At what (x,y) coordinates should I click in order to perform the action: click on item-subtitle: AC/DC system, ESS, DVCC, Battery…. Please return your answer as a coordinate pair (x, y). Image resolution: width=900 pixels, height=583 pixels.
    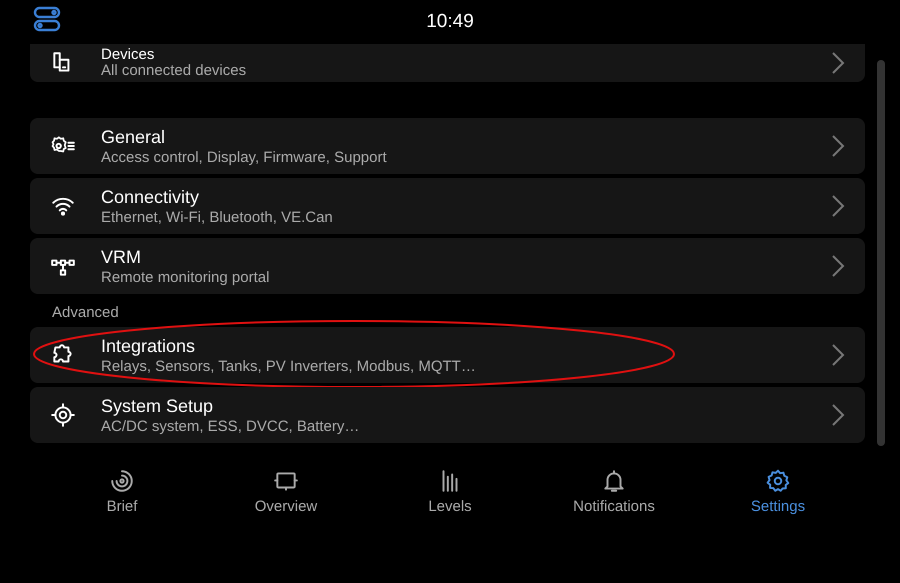
    Looking at the image, I should click on (230, 426).